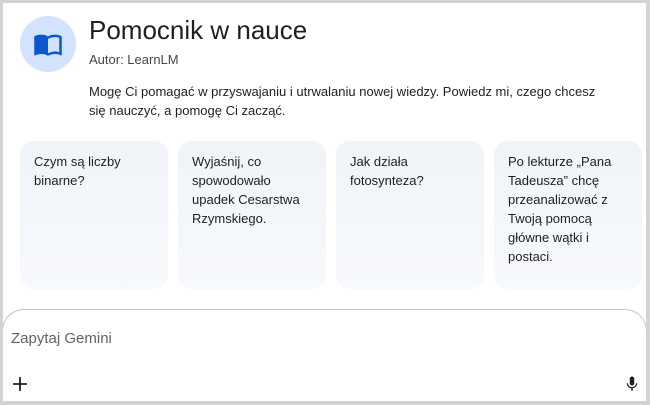 The image size is (650, 405). What do you see at coordinates (134, 59) in the screenshot?
I see `gem-author: Autor: LearnLM` at bounding box center [134, 59].